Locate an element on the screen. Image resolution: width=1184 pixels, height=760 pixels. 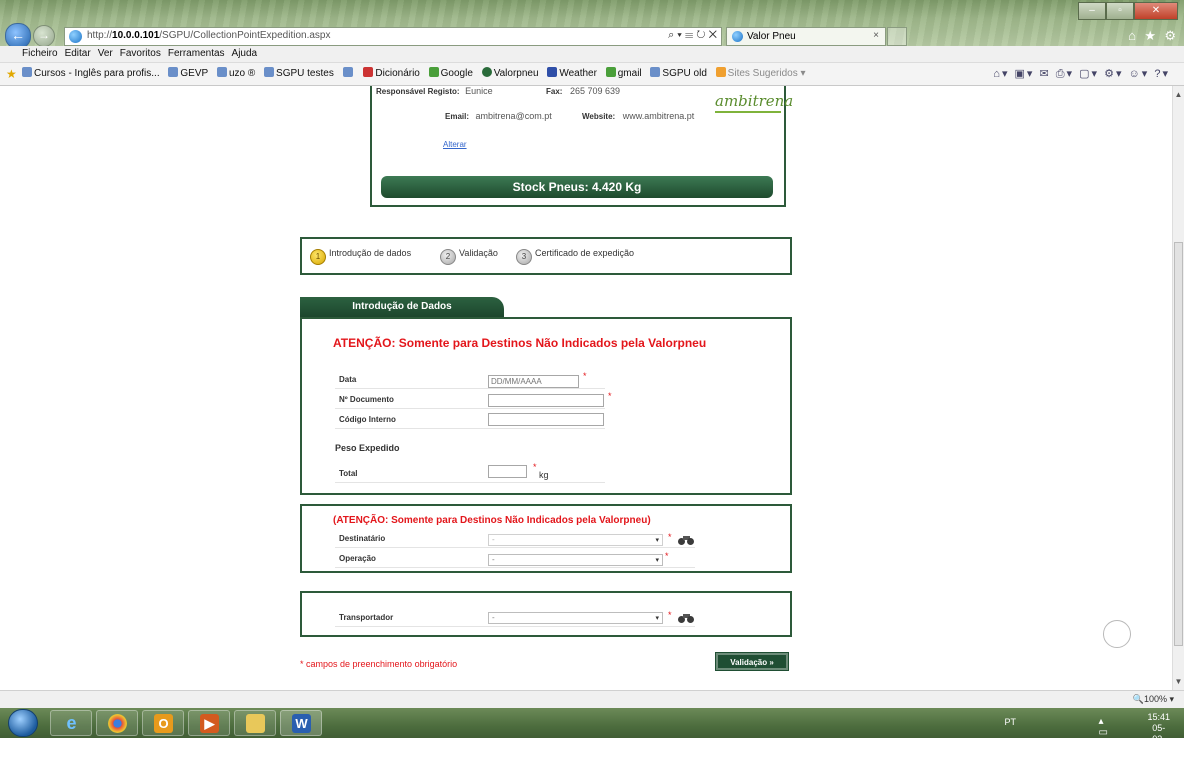
responsavel-label: Responsável Registo: is located at coordinates (418, 91).